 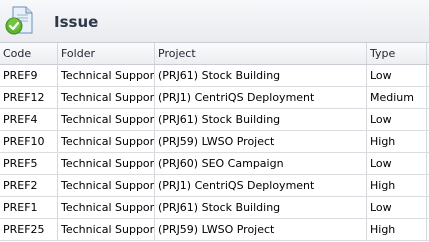 I want to click on cell-code: PREF2, so click(x=29, y=185).